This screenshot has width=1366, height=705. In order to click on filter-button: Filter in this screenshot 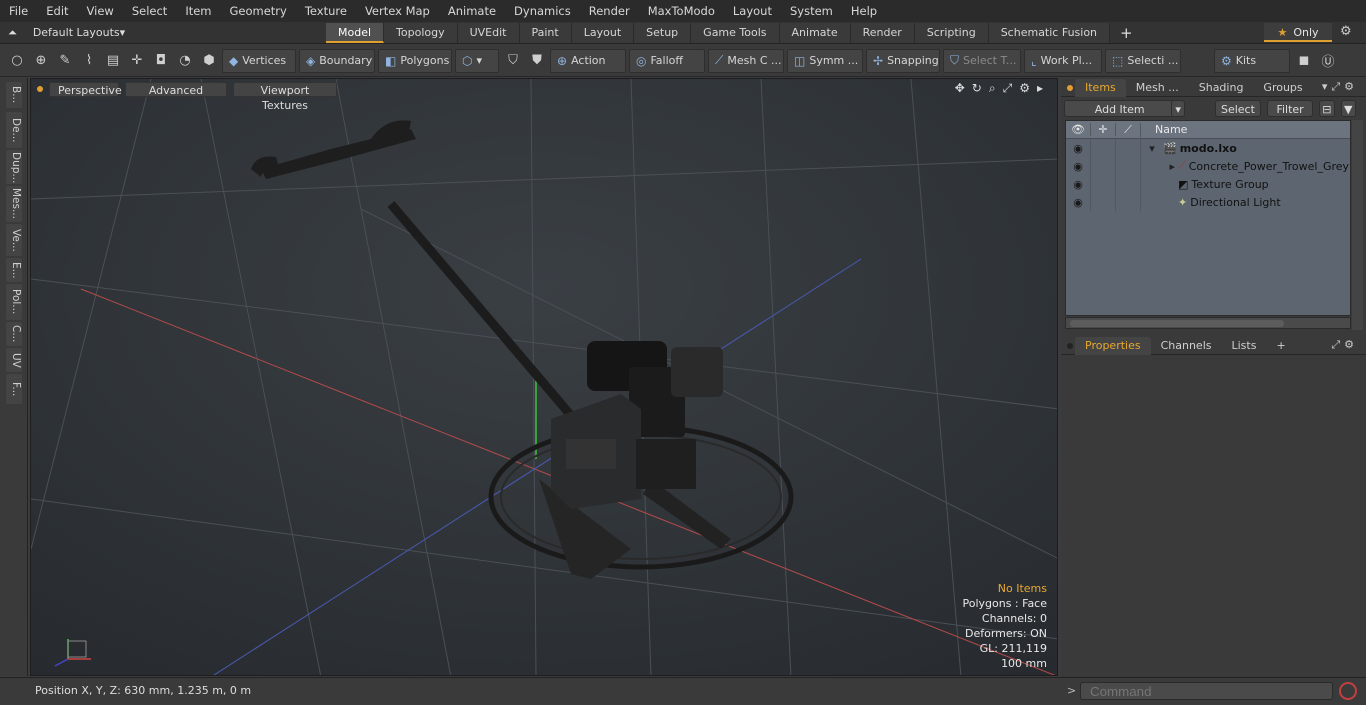, I will do `click(1290, 108)`.